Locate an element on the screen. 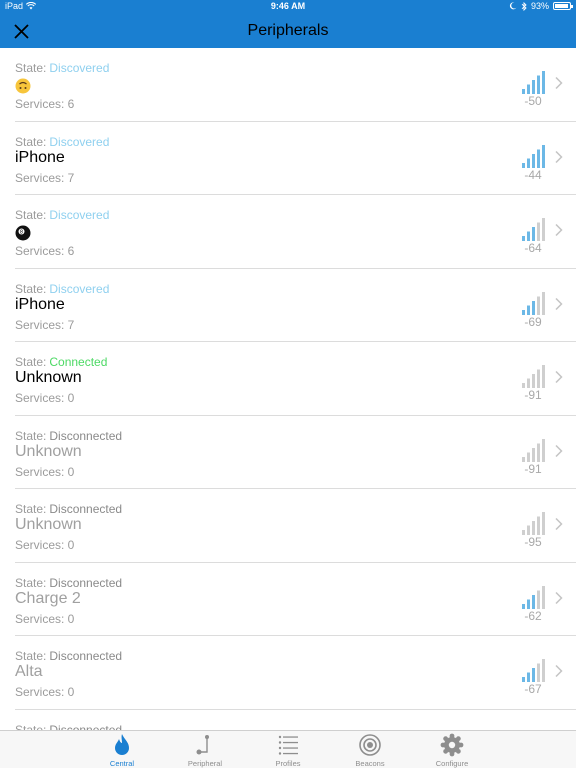  upside-down-face-emoji-icon is located at coordinates (23, 86).